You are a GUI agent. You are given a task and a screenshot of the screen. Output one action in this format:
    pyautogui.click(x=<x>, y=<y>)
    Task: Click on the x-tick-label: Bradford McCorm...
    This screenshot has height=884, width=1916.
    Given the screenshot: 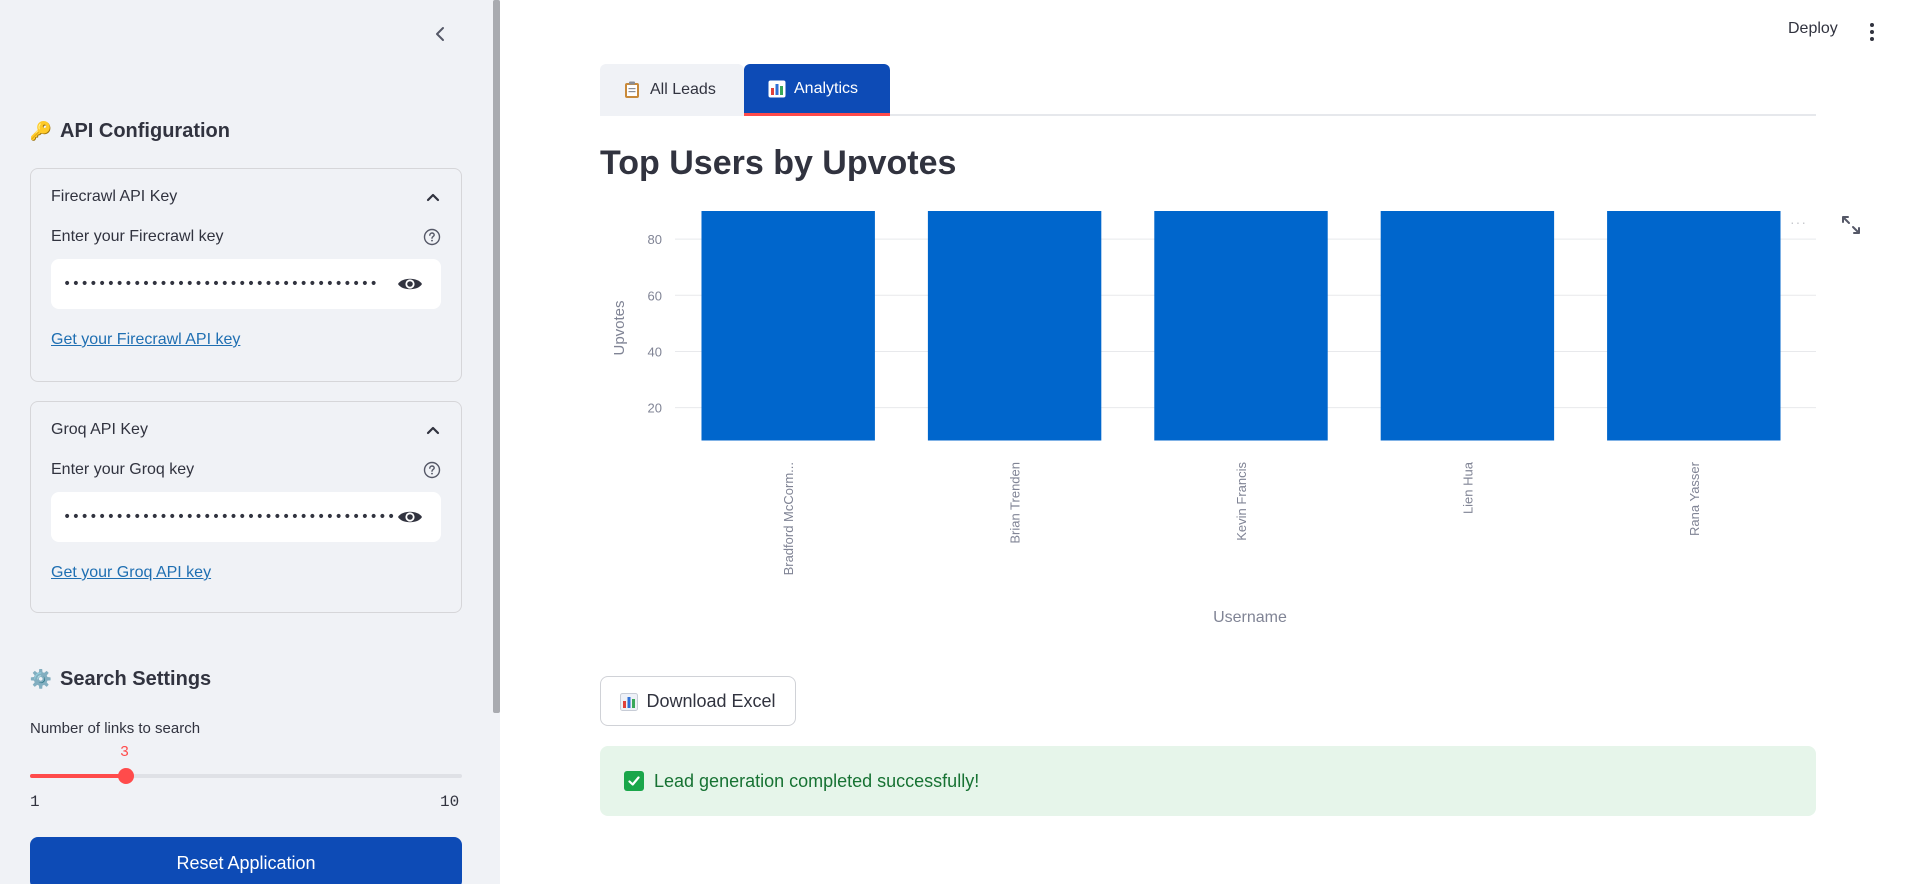 What is the action you would take?
    pyautogui.click(x=788, y=518)
    